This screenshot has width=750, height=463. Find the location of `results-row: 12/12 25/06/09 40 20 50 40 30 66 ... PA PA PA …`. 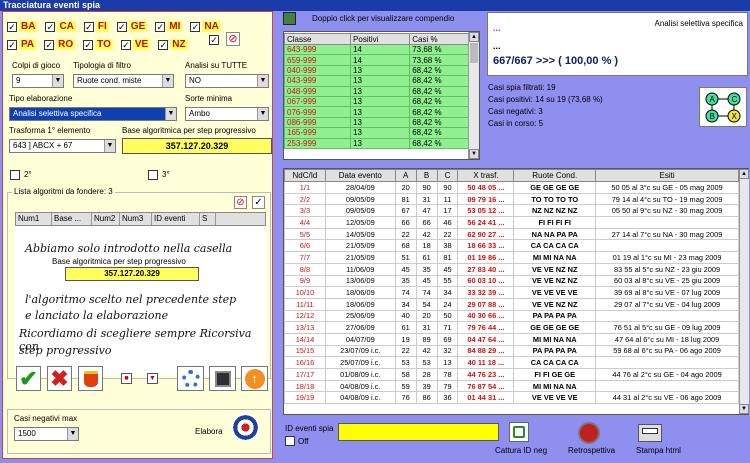

results-row: 12/12 25/06/09 40 20 50 40 30 66 ... PA PA PA … is located at coordinates (511, 316).